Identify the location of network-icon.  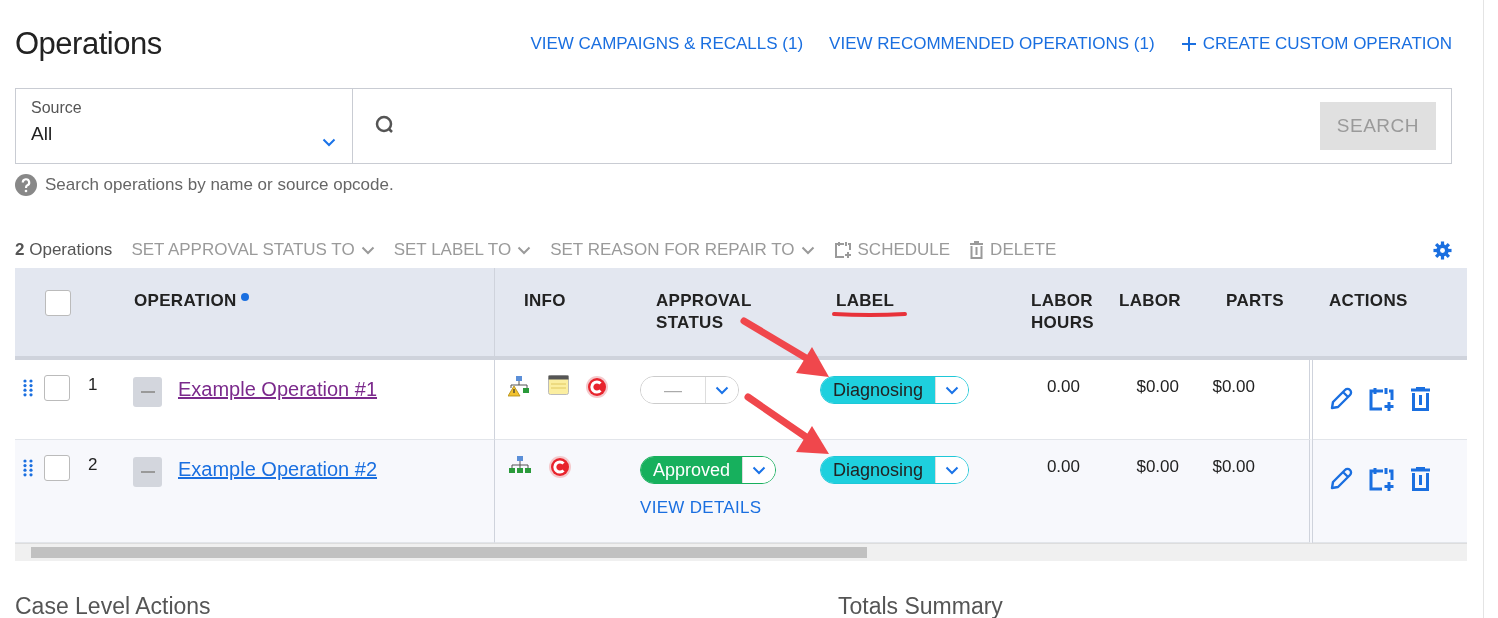
(520, 465).